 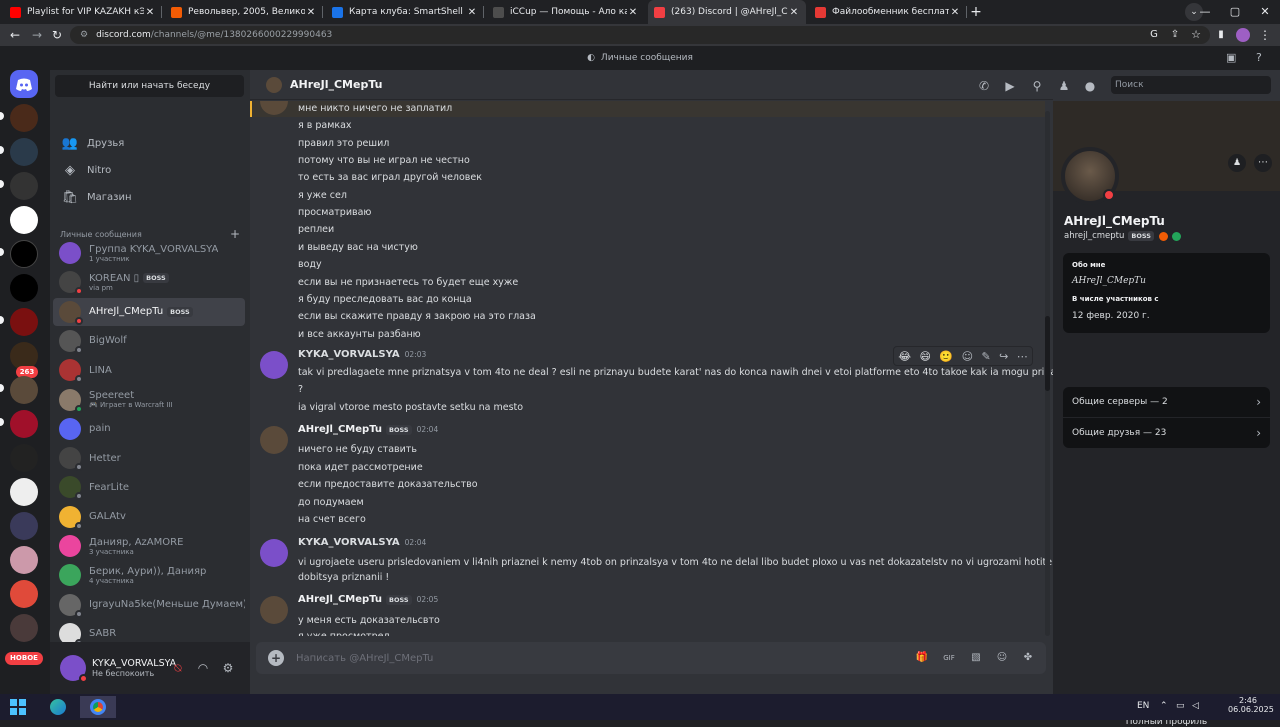 I want to click on nav-item-0: 👥 Друзья, so click(x=150, y=143).